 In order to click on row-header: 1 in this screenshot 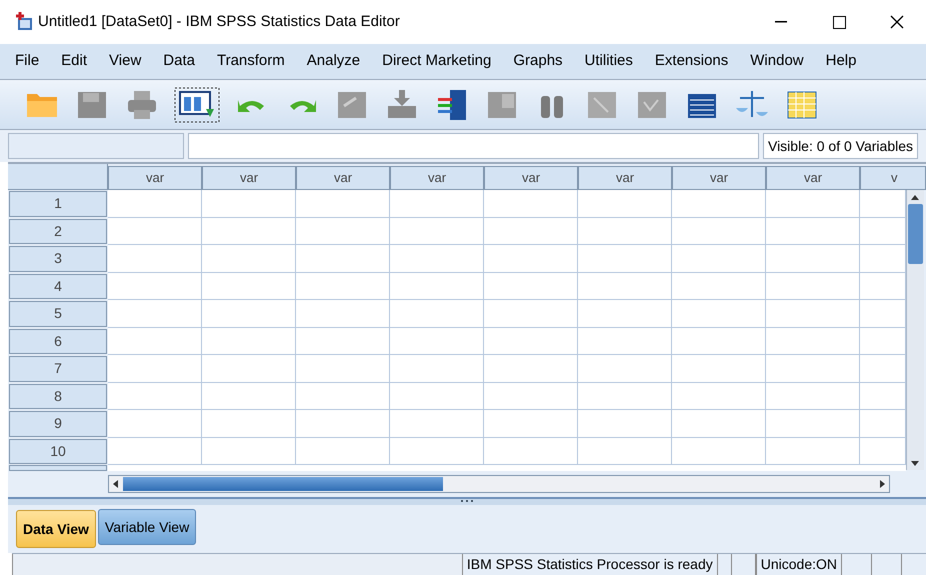, I will do `click(58, 203)`.